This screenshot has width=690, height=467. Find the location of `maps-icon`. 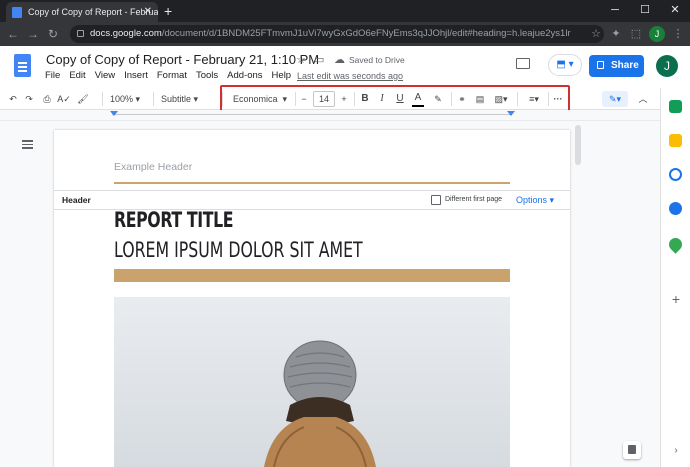

maps-icon is located at coordinates (675, 244).